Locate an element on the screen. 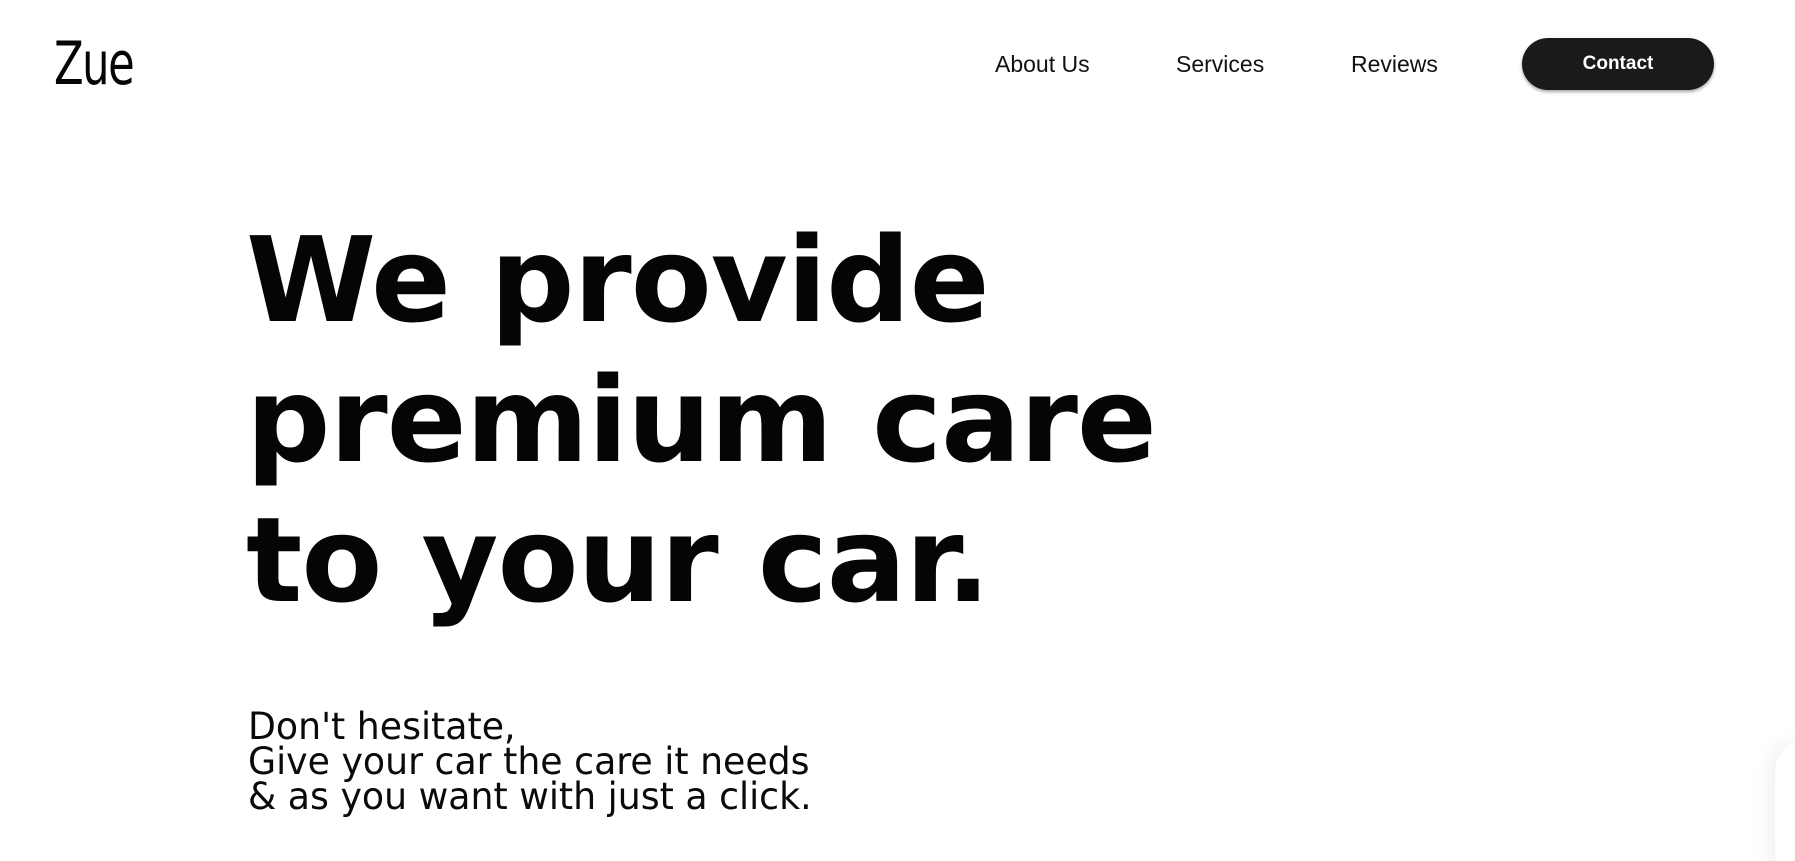 This screenshot has width=1795, height=861. hero-subtitle-line: Don't hesitate, is located at coordinates (382, 726).